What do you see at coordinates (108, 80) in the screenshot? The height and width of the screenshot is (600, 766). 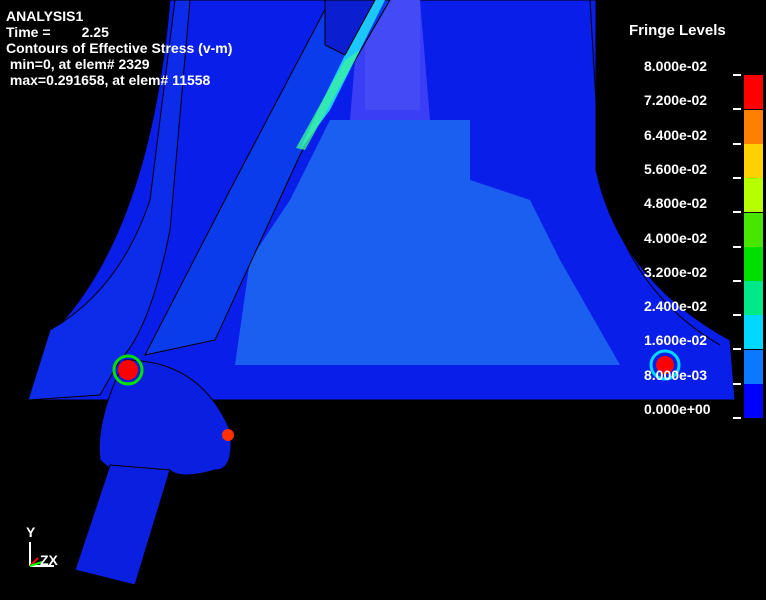 I see `max-readout: max=0.291658, at elem# 11558` at bounding box center [108, 80].